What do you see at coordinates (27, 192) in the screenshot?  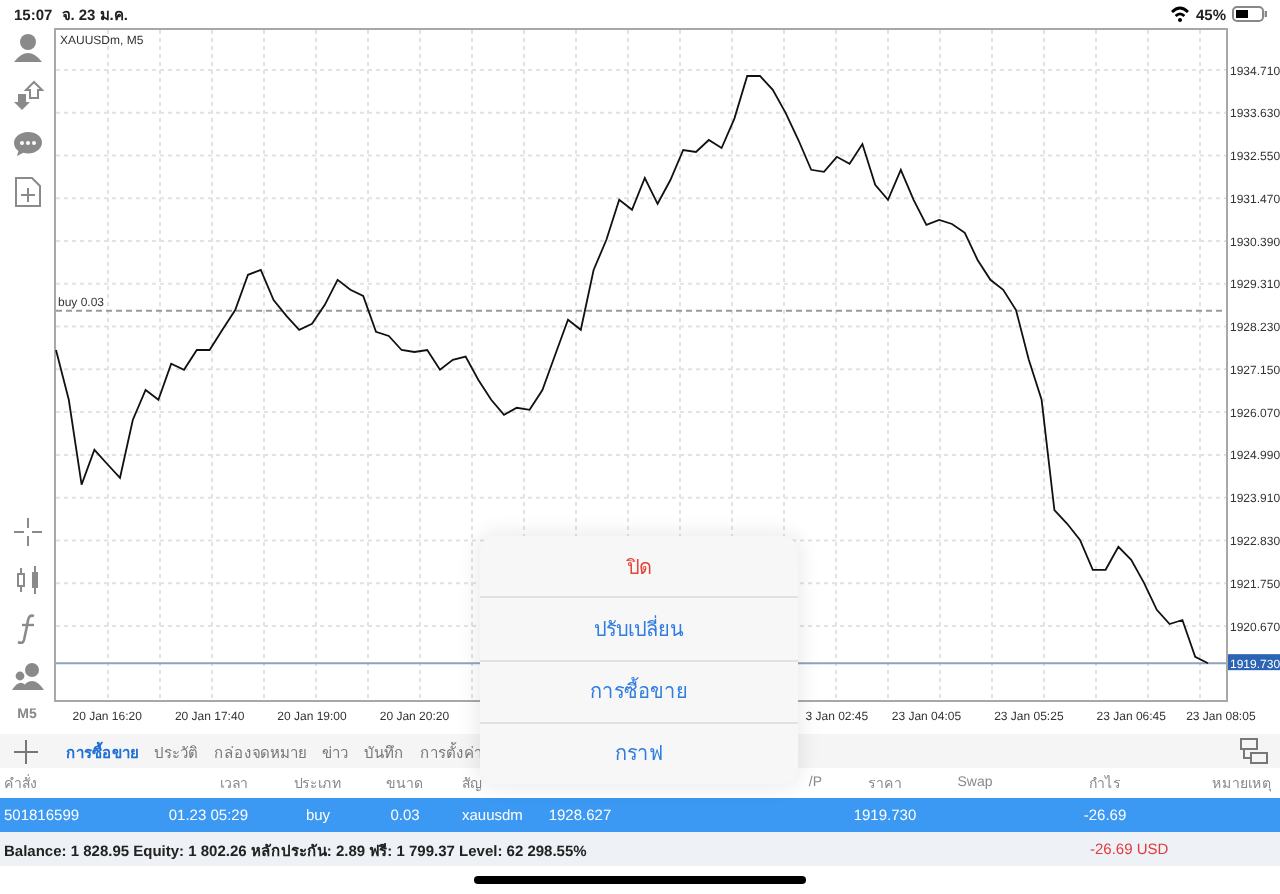 I see `add-document-icon` at bounding box center [27, 192].